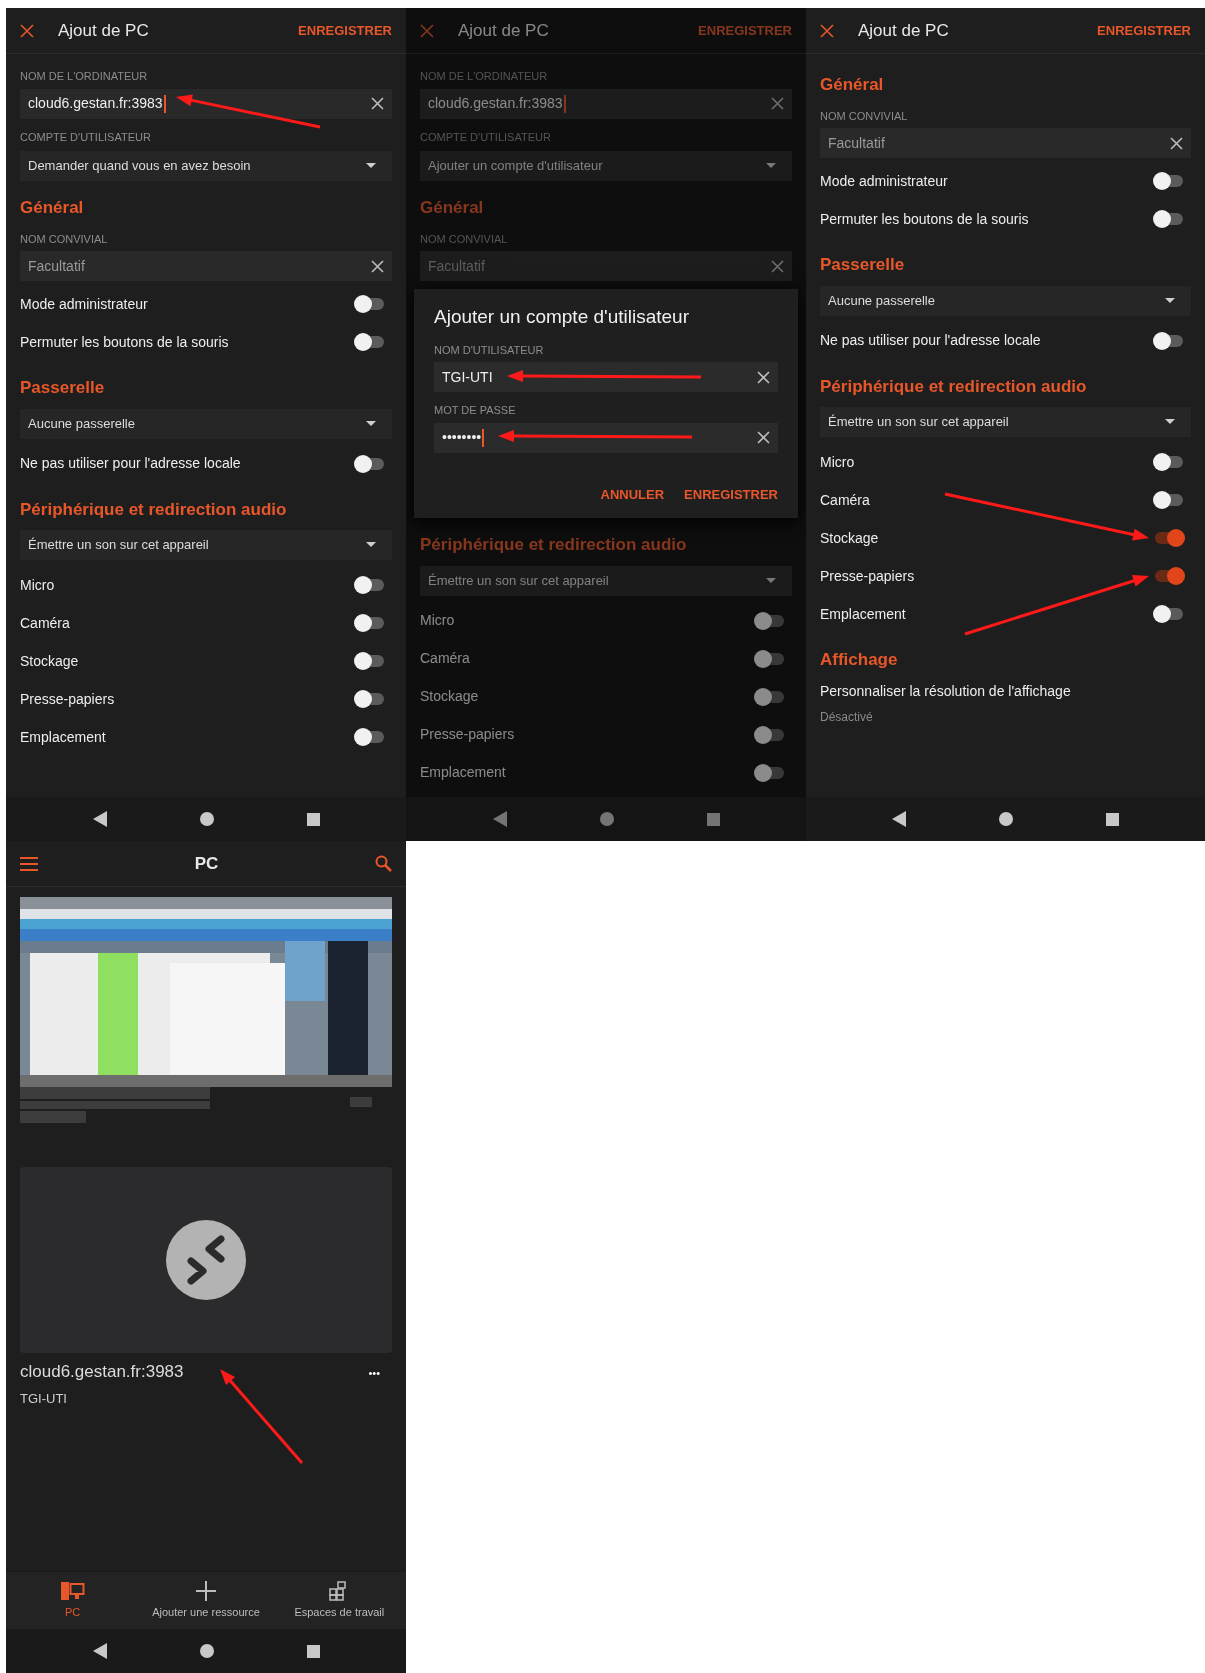 Image resolution: width=1205 pixels, height=1673 pixels. I want to click on section-heading: Périphérique et redirection audio, so click(554, 545).